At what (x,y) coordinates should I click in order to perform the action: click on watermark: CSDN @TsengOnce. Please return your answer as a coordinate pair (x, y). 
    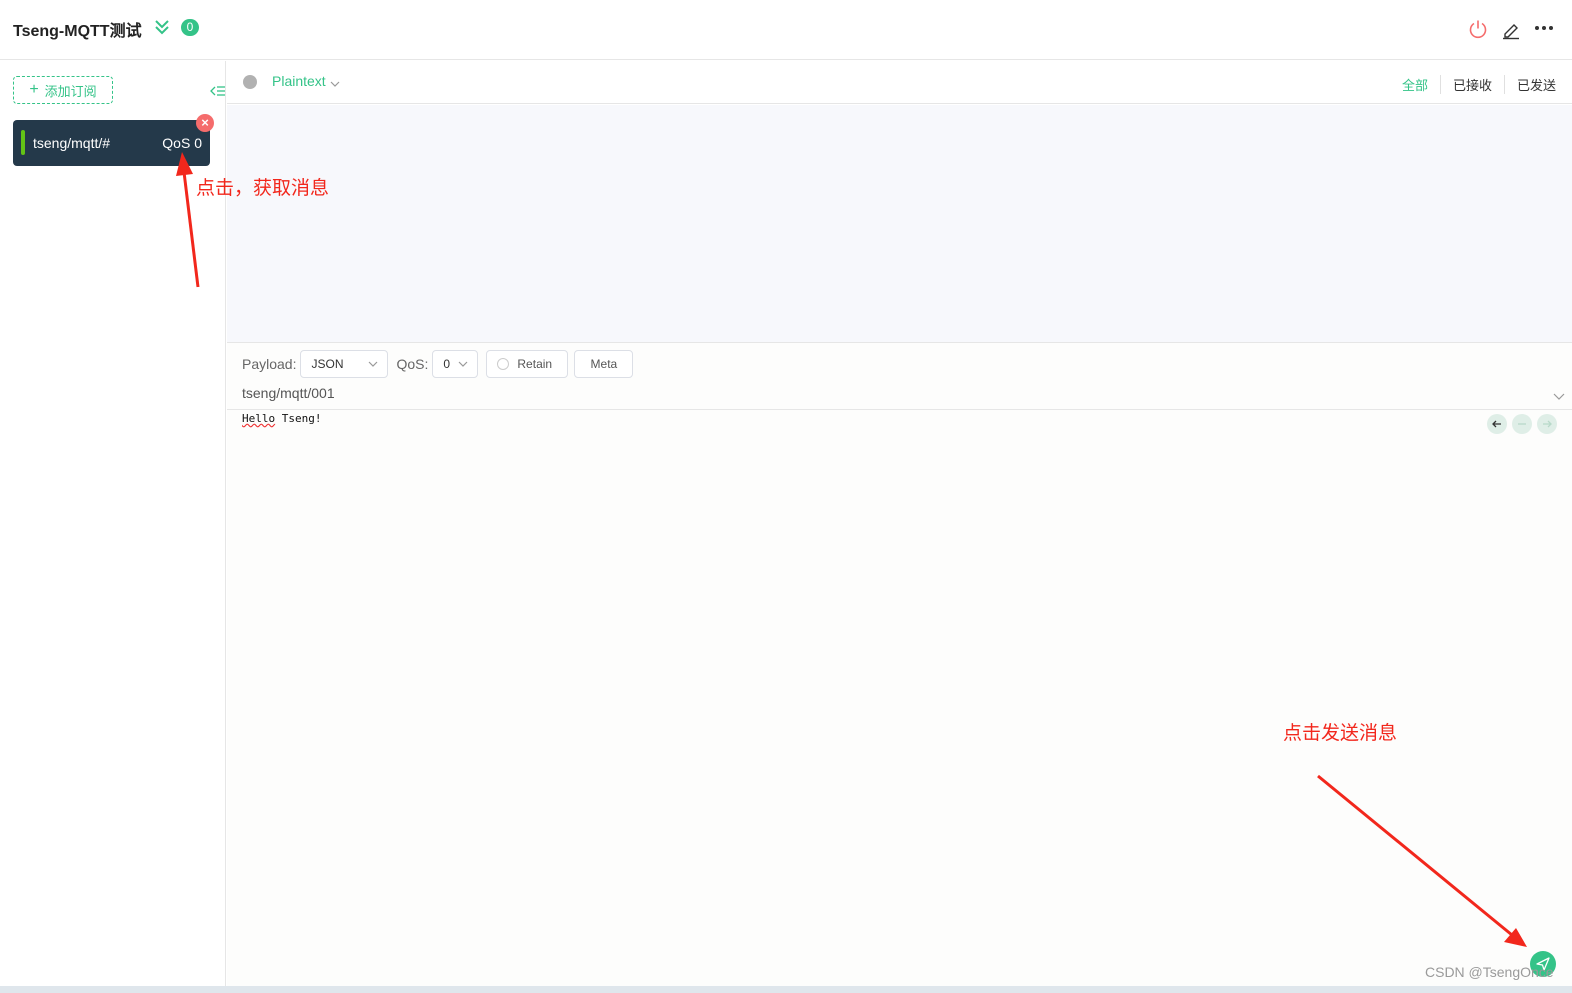
    Looking at the image, I should click on (1489, 972).